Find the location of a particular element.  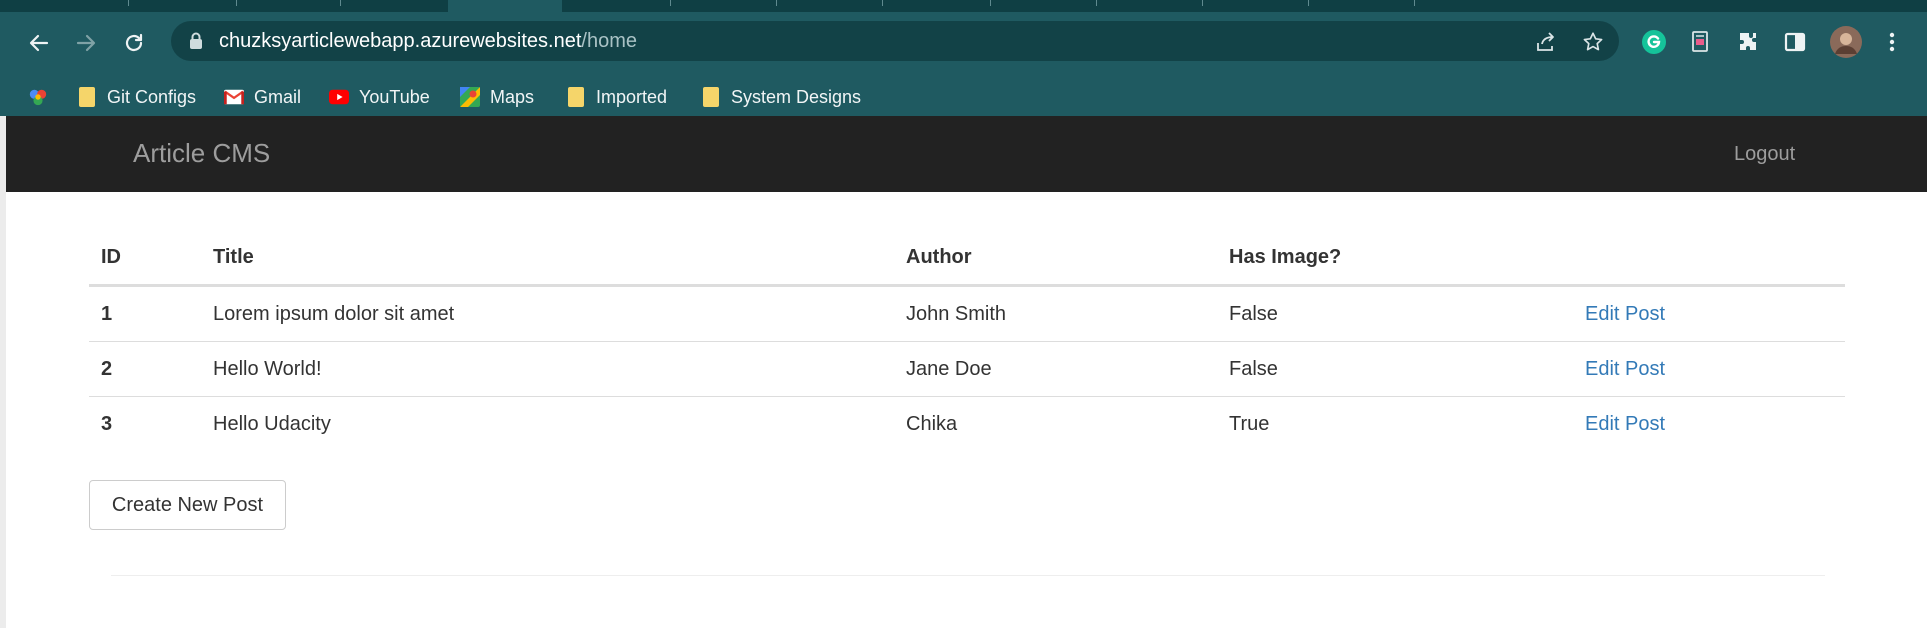

cell-id: 2 is located at coordinates (145, 369).